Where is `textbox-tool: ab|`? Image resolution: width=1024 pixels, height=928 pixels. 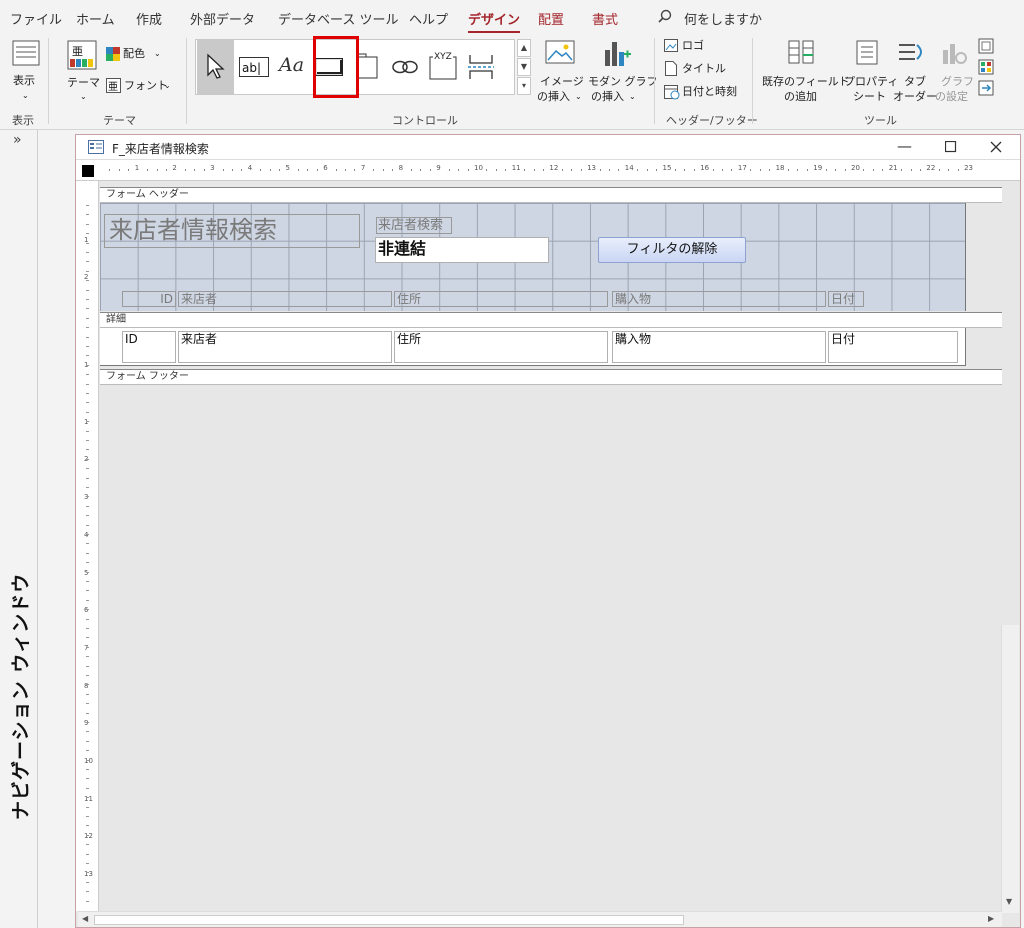 textbox-tool: ab| is located at coordinates (253, 67).